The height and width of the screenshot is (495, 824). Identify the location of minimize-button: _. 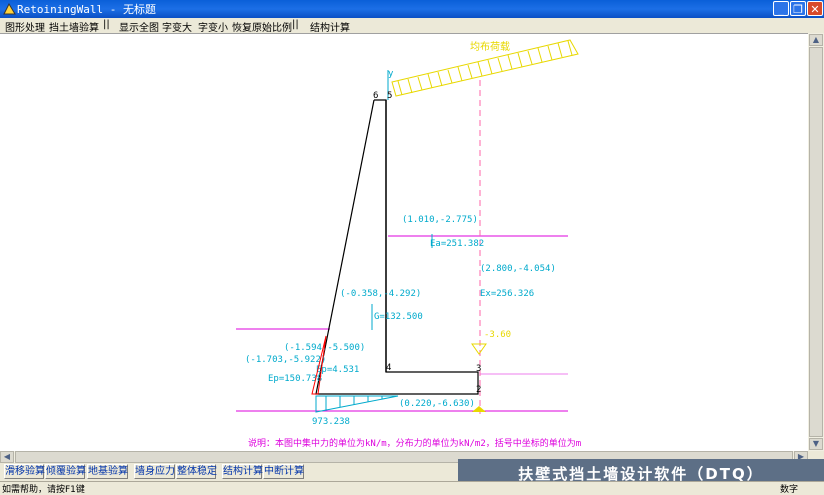
(781, 8).